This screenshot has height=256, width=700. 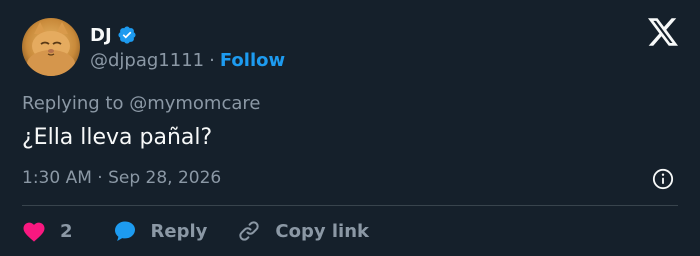 What do you see at coordinates (663, 179) in the screenshot?
I see `info-icon` at bounding box center [663, 179].